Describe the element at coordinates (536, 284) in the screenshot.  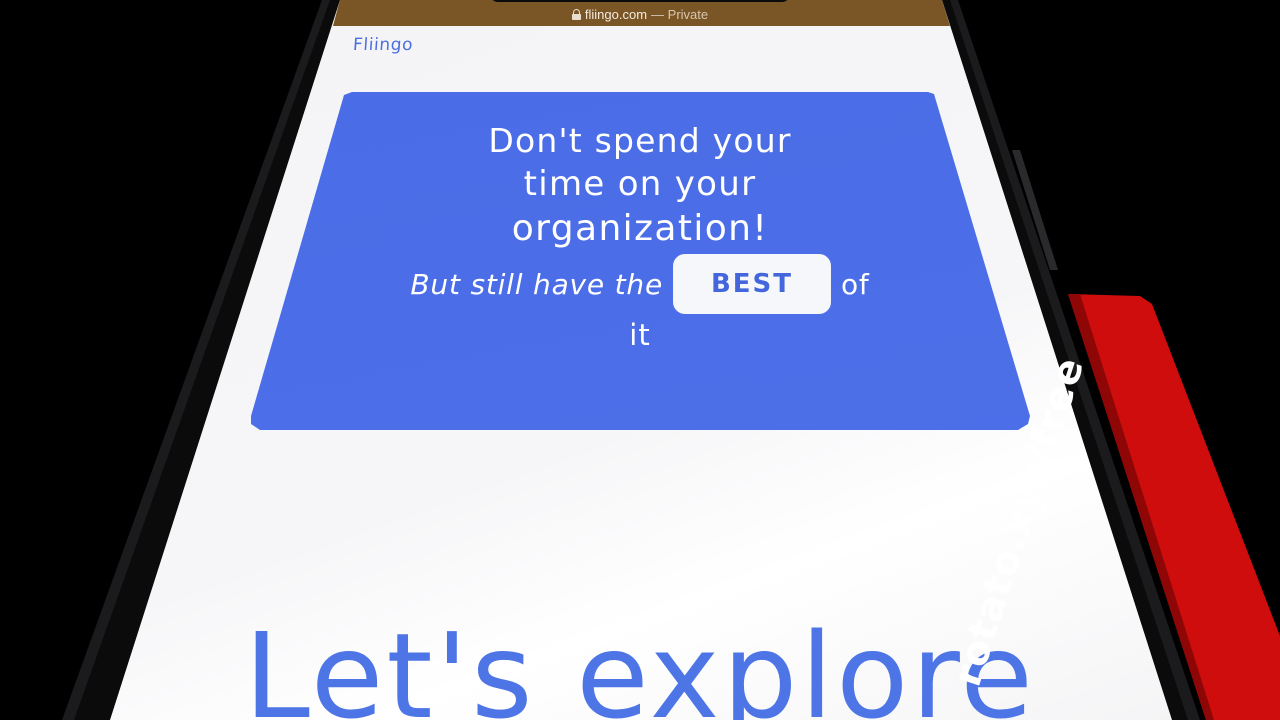
I see `hero-subline-text: But still have the` at that location.